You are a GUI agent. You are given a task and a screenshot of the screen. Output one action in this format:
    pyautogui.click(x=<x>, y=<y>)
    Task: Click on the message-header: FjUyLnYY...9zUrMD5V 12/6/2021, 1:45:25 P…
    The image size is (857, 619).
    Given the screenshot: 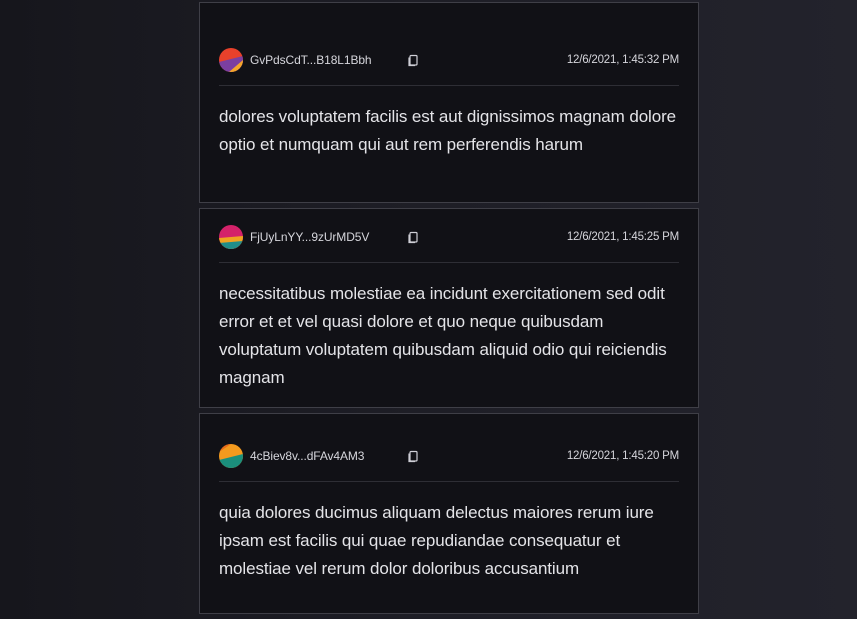 What is the action you would take?
    pyautogui.click(x=449, y=237)
    